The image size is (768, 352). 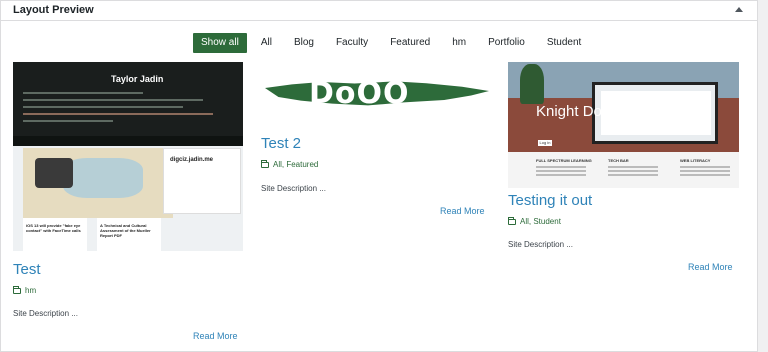 I want to click on category-links: All, Student, so click(x=540, y=221).